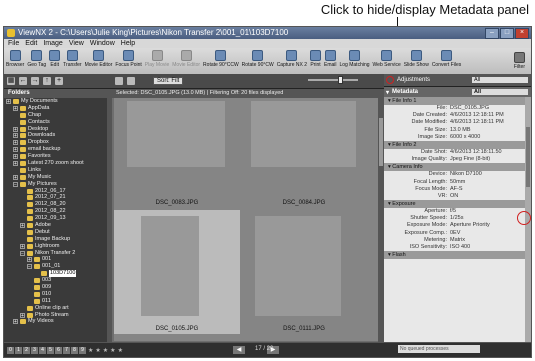  I want to click on toggle-metadata-panel-button, so click(390, 80).